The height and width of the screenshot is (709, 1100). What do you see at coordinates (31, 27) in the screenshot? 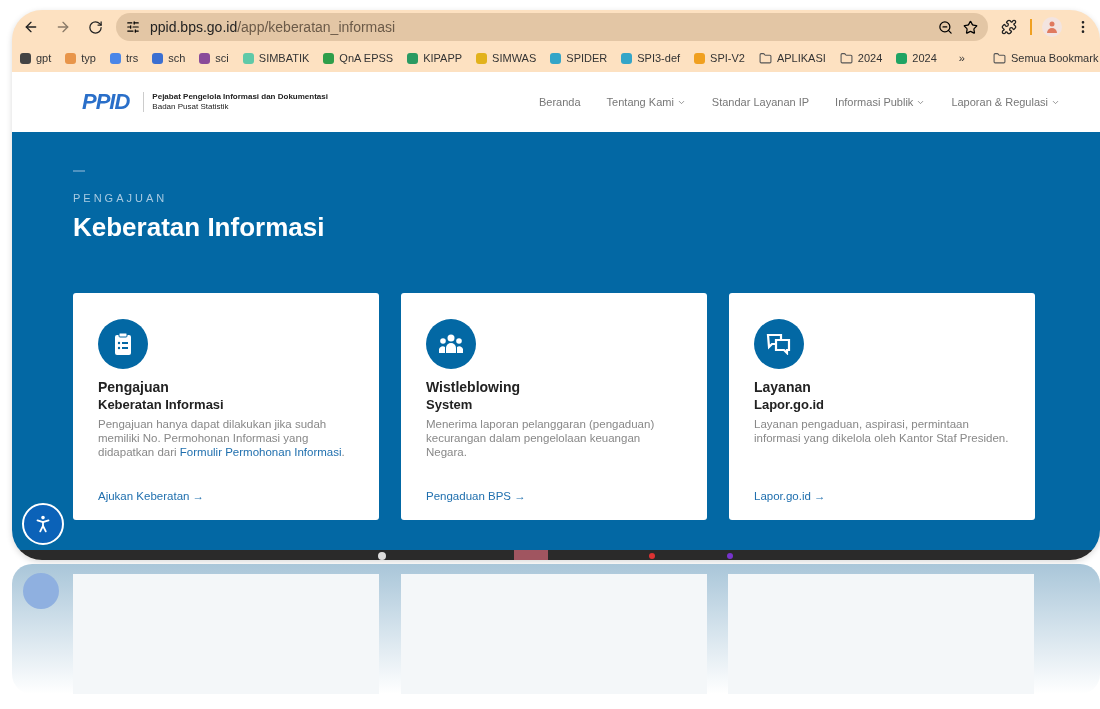
I see `back-icon` at bounding box center [31, 27].